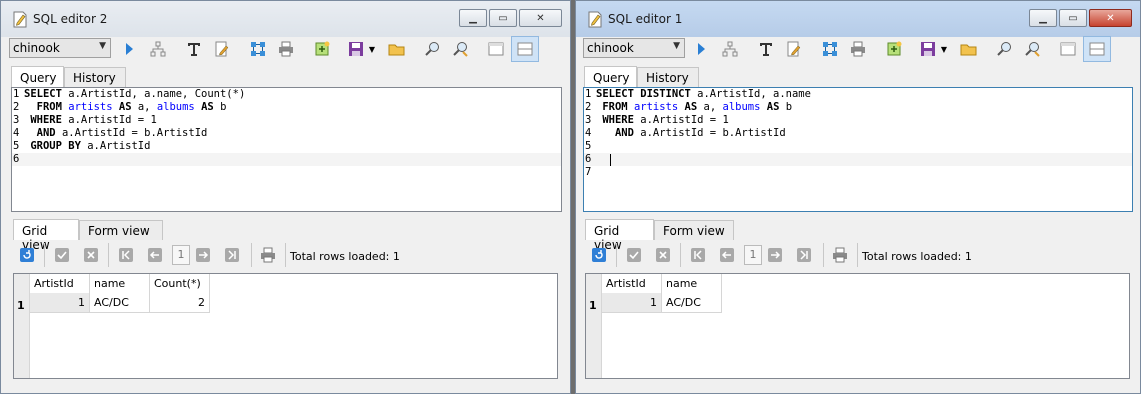  I want to click on grid-cell: 2, so click(180, 303).